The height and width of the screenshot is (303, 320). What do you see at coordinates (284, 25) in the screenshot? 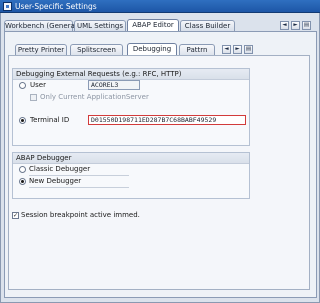
I see `tab-scroll-left-icon: ◄` at bounding box center [284, 25].